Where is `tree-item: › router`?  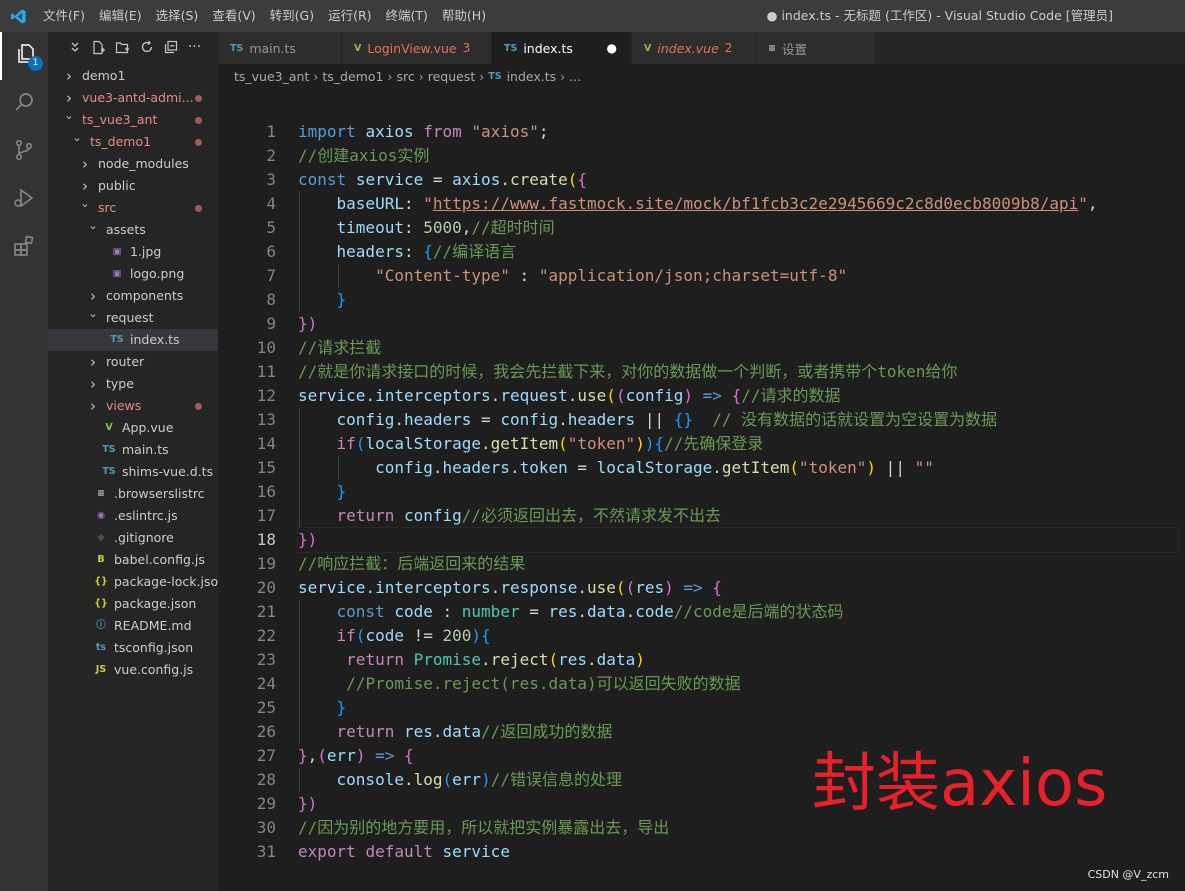
tree-item: › router is located at coordinates (133, 362).